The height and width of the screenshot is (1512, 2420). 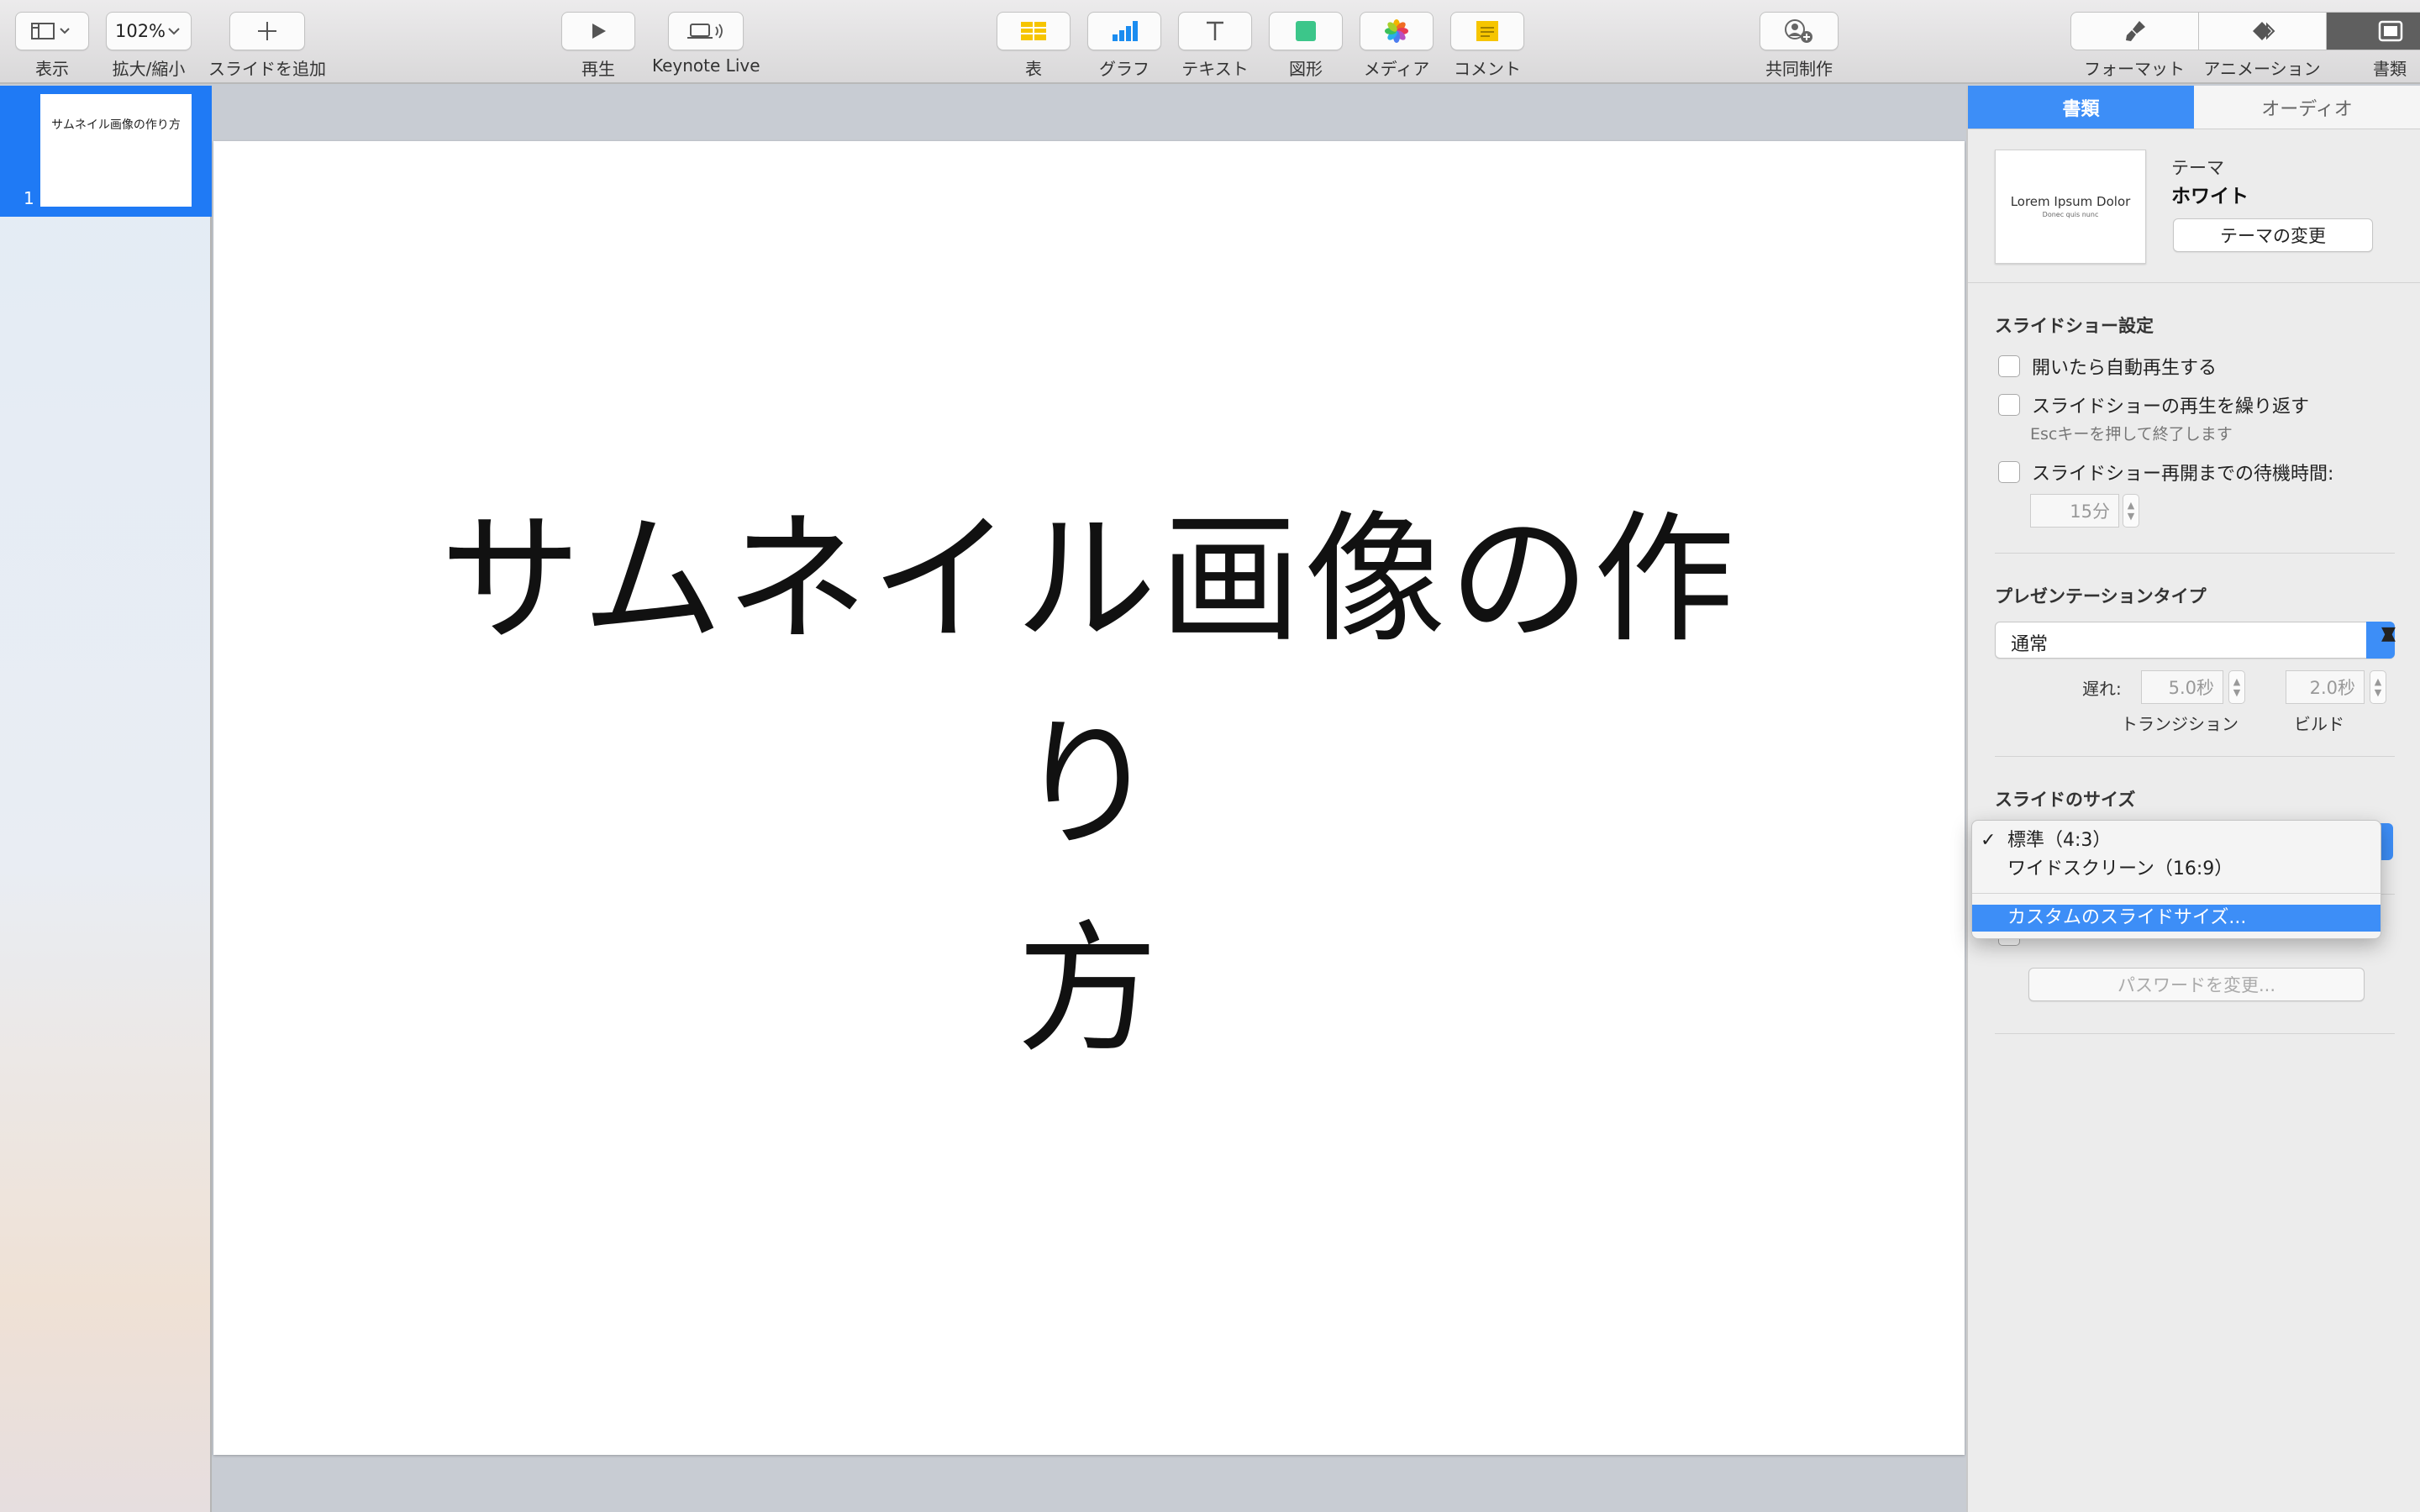 I want to click on restart-wait-checkbox-row: スライドショー再開までの待機時間:, so click(x=2165, y=472).